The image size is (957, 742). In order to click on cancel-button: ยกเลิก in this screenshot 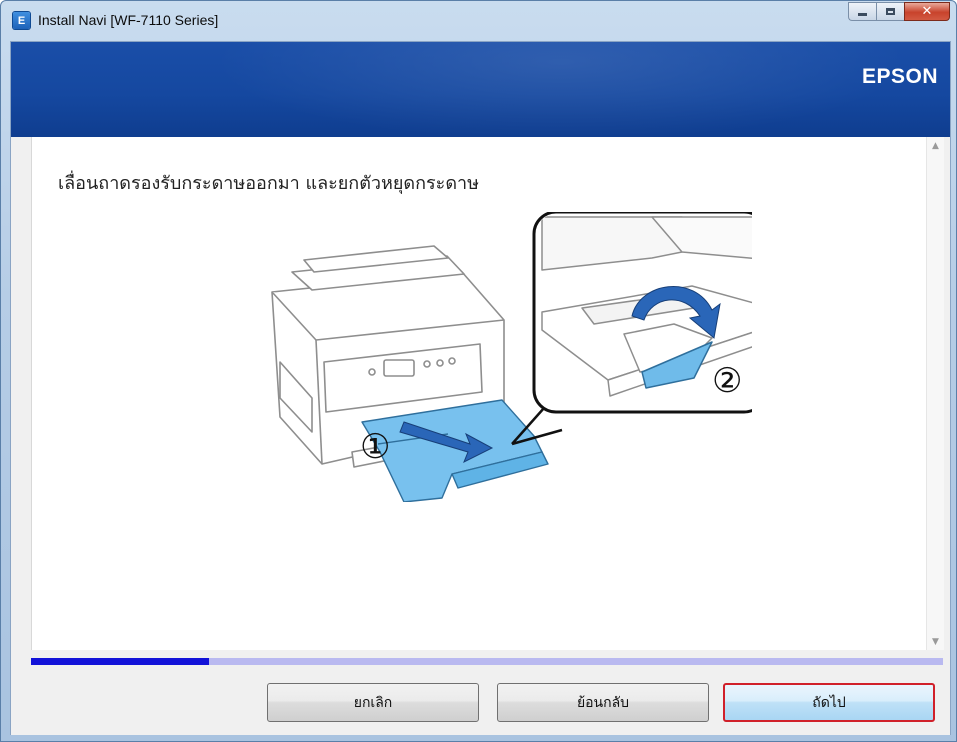, I will do `click(373, 702)`.